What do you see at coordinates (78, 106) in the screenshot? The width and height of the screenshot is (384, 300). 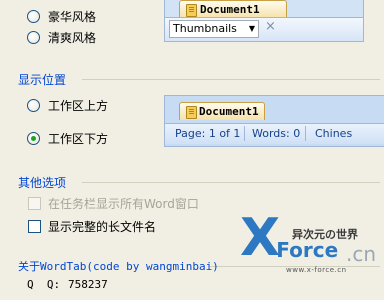 I see `position-top-label: 工作区上方` at bounding box center [78, 106].